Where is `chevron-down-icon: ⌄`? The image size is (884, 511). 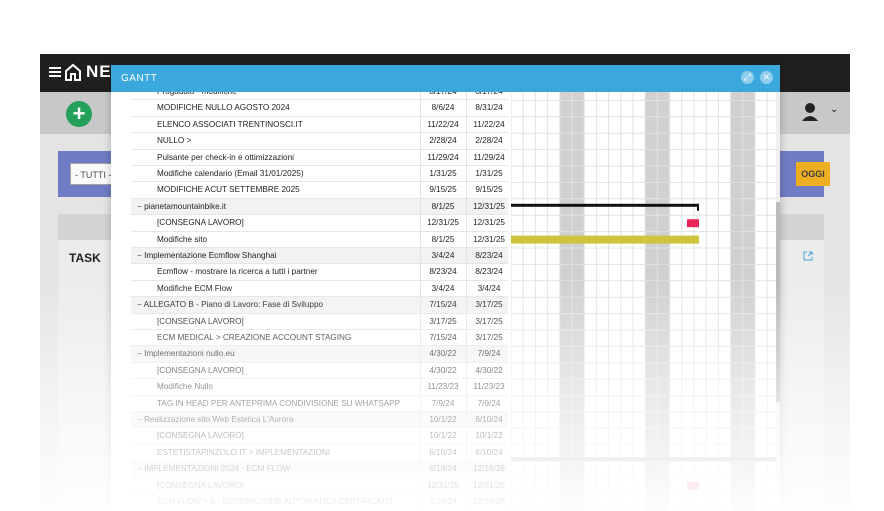 chevron-down-icon: ⌄ is located at coordinates (834, 109).